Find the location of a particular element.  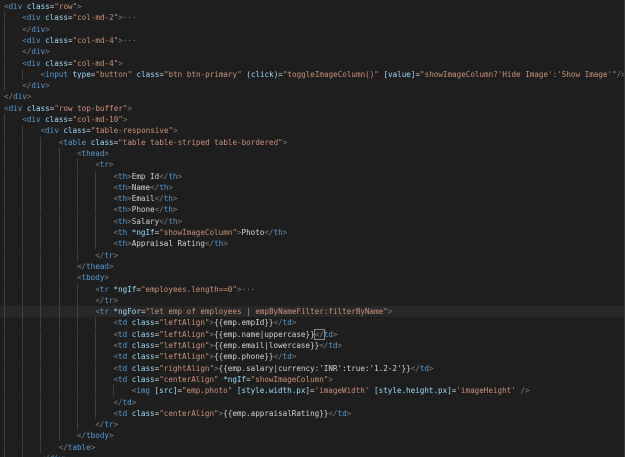

code-attribute: type is located at coordinates (81, 74).